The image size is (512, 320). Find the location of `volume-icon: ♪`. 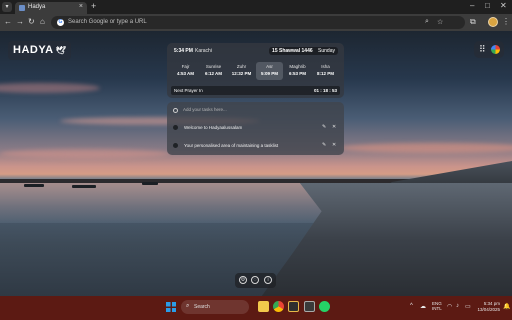

volume-icon: ♪ is located at coordinates (457, 306).